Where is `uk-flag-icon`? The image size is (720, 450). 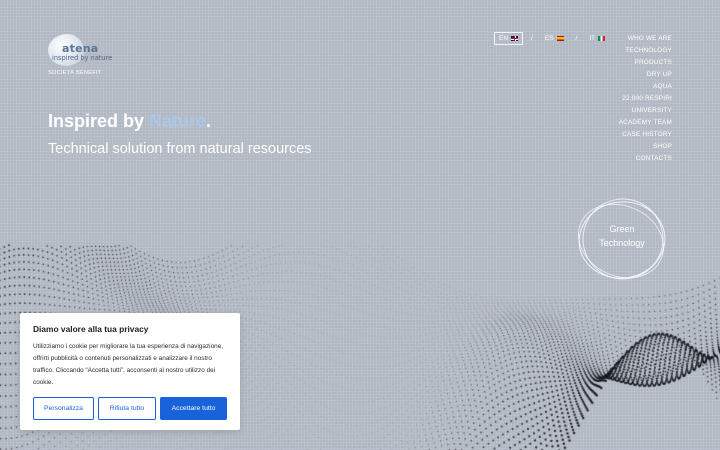 uk-flag-icon is located at coordinates (515, 38).